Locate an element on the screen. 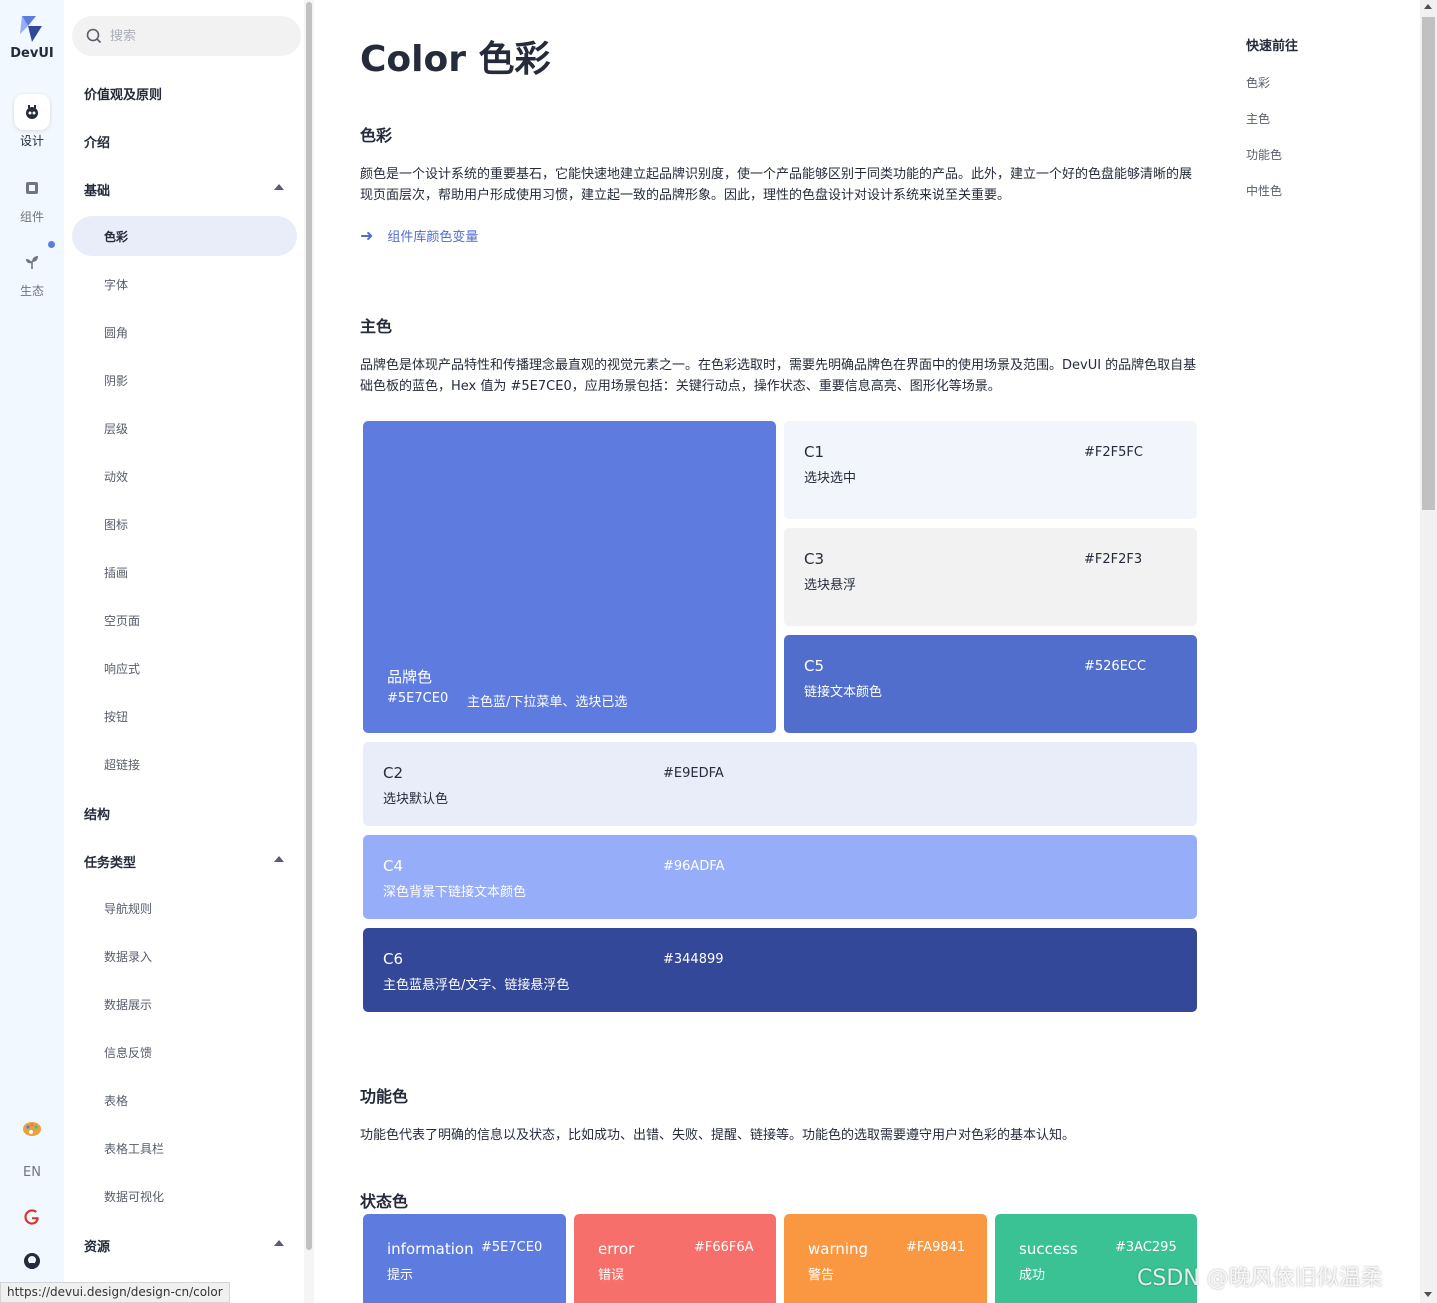 Image resolution: width=1437 pixels, height=1303 pixels. scroll-down-icon is located at coordinates (1428, 1294).